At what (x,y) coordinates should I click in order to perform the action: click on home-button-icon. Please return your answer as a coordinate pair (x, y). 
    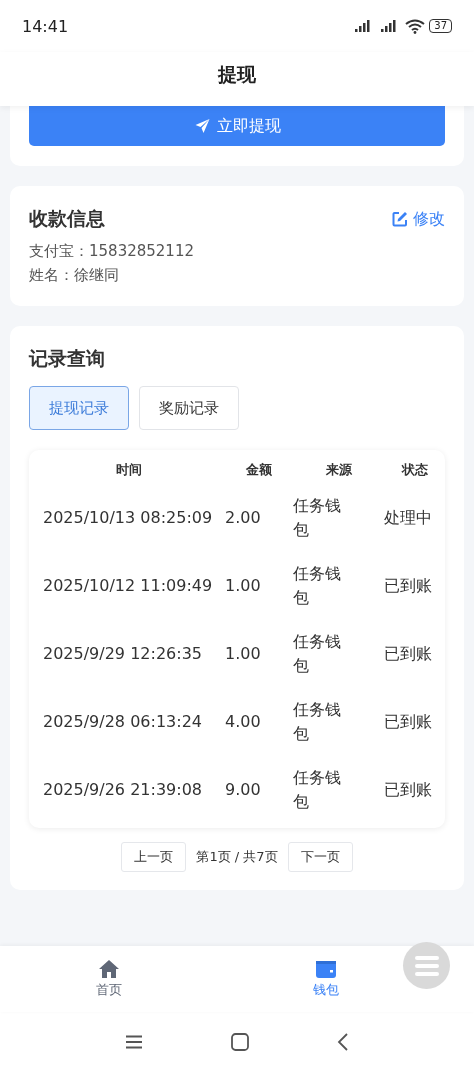
    Looking at the image, I should click on (240, 1042).